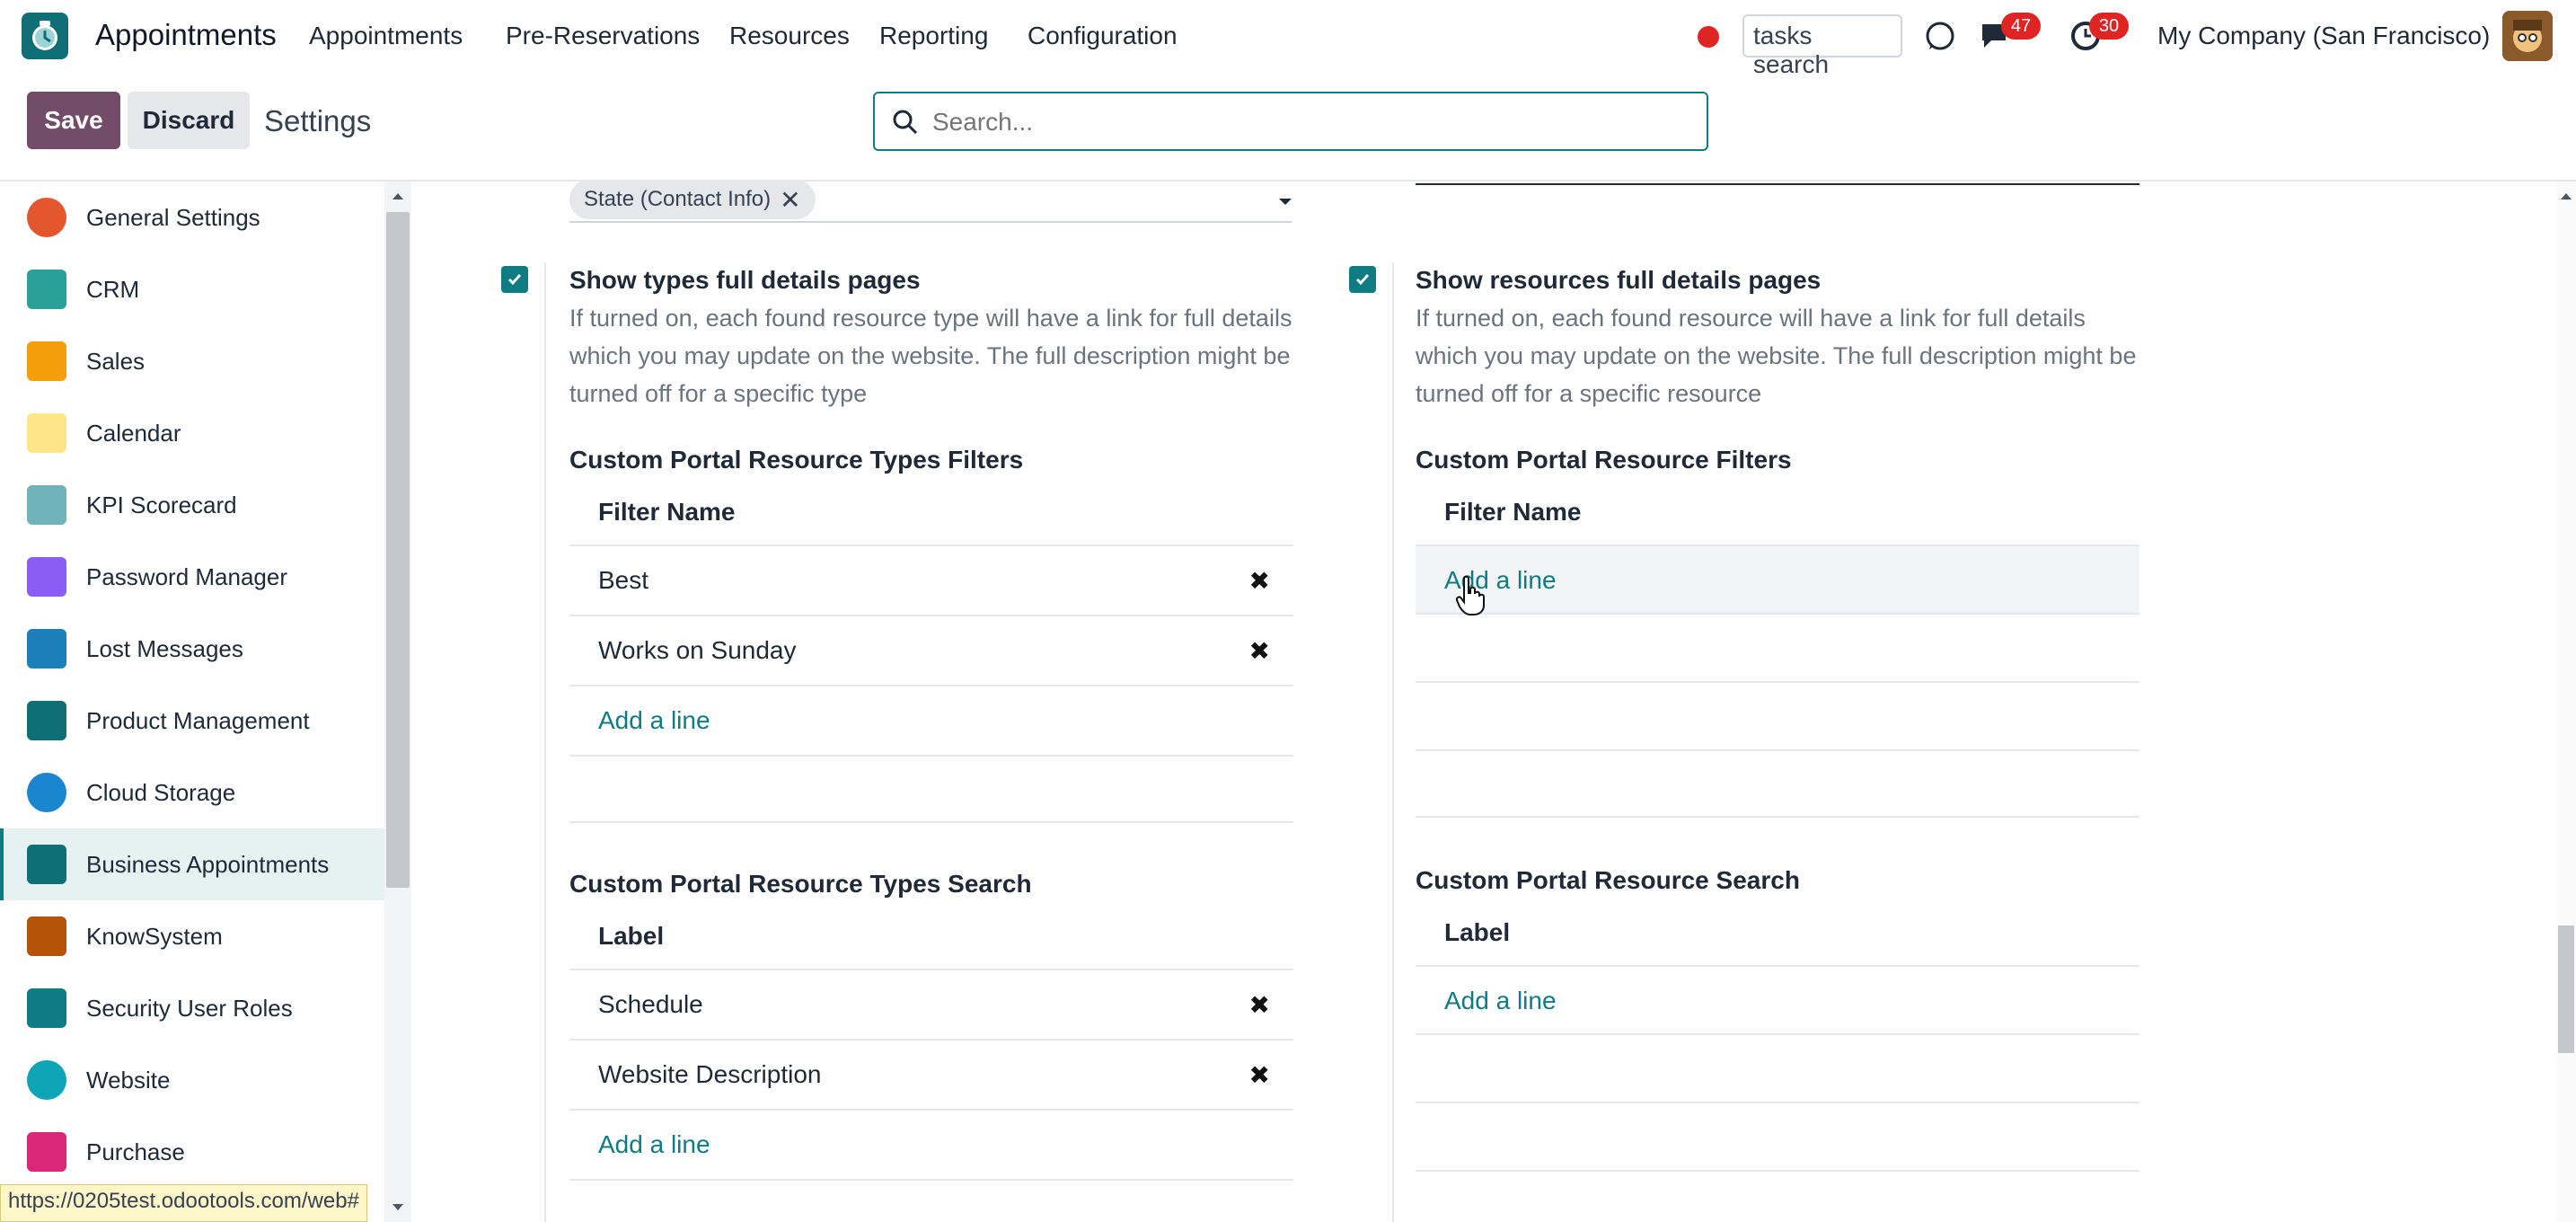 The image size is (2576, 1222). I want to click on appointments-app-icon, so click(45, 36).